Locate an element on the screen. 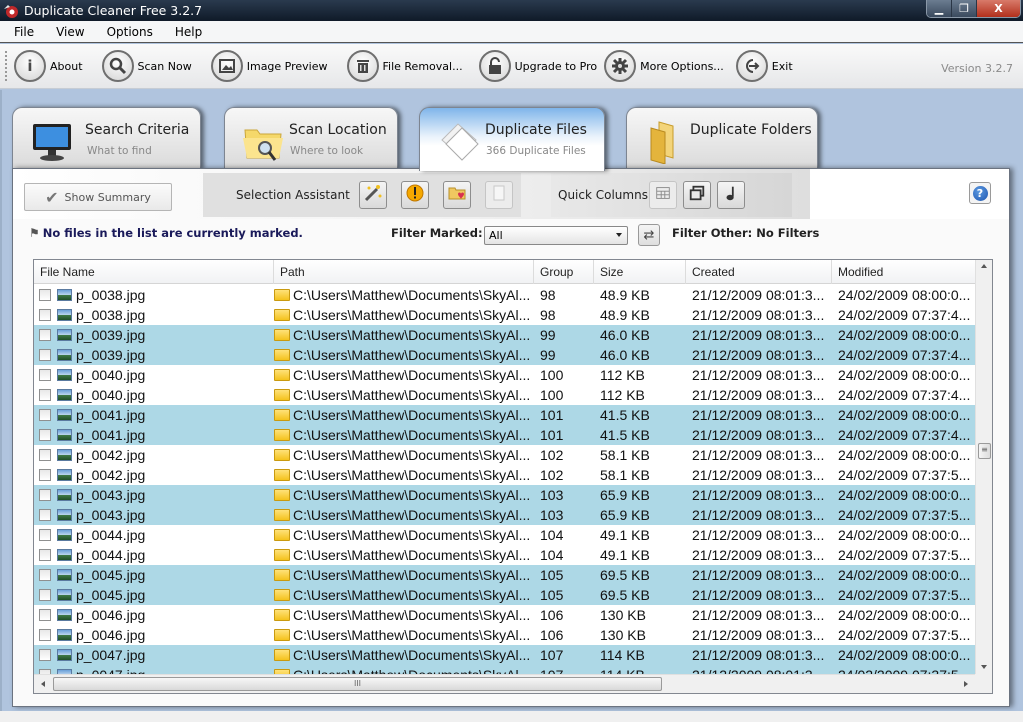  column-header-created: Created is located at coordinates (759, 272).